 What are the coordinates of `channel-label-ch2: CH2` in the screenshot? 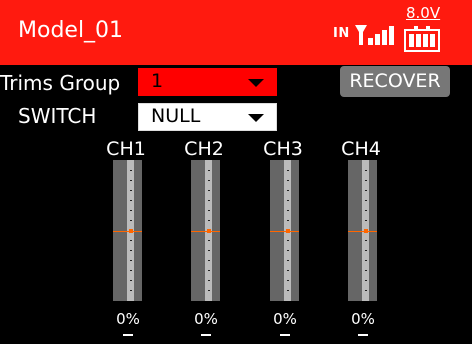 It's located at (204, 149).